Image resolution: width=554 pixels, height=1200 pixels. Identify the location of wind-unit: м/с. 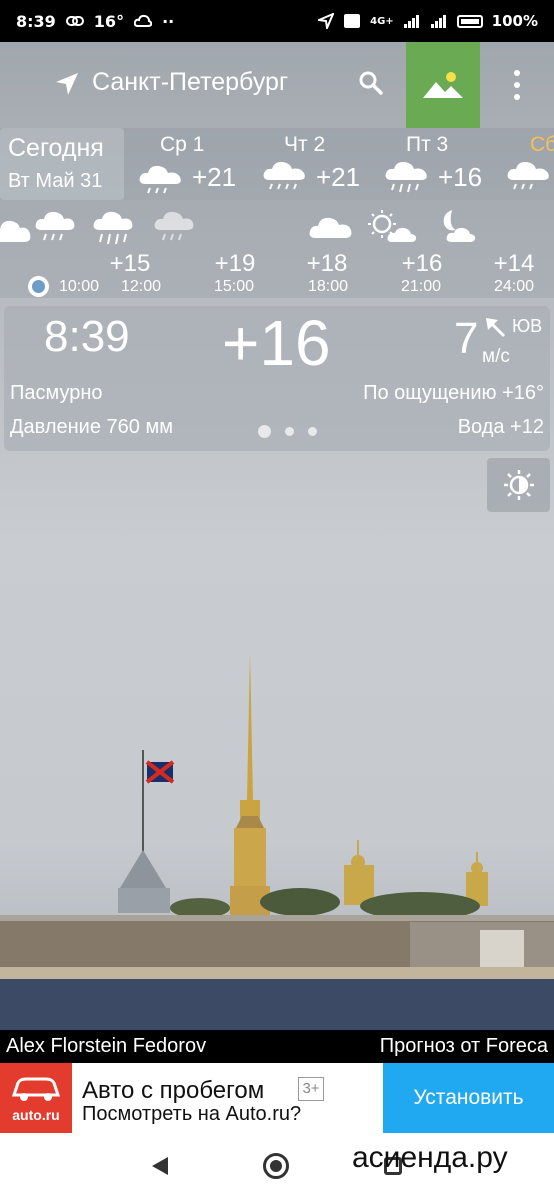
(496, 356).